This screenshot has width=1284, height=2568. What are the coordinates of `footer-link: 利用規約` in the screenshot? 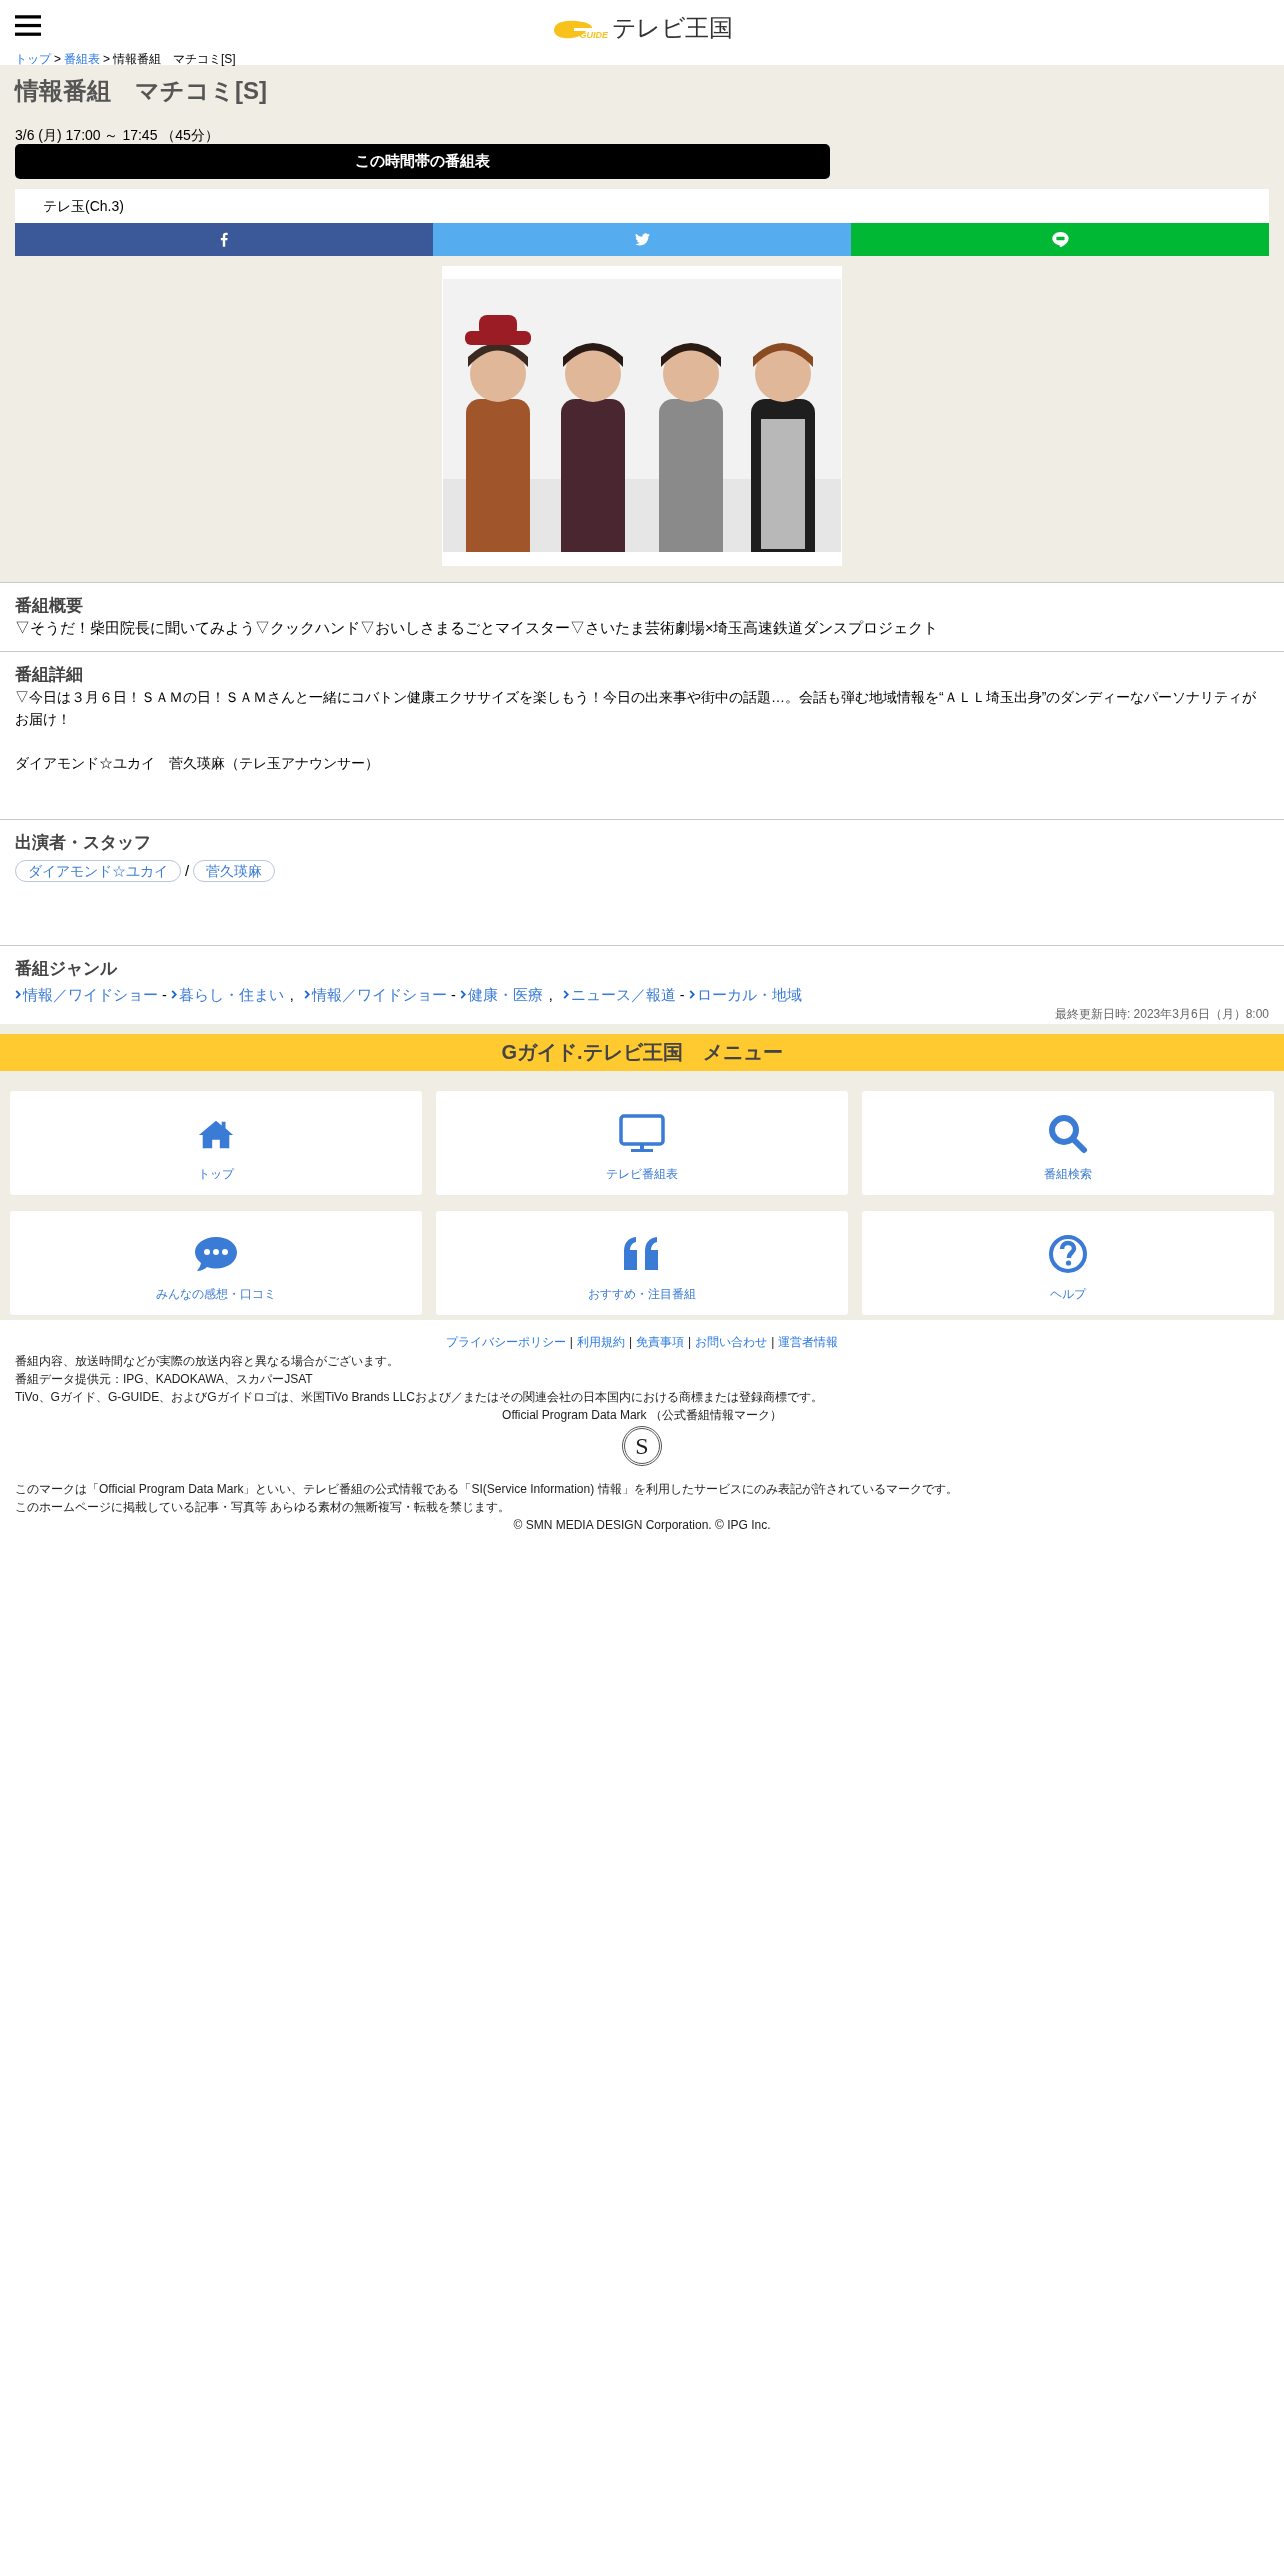 It's located at (600, 1341).